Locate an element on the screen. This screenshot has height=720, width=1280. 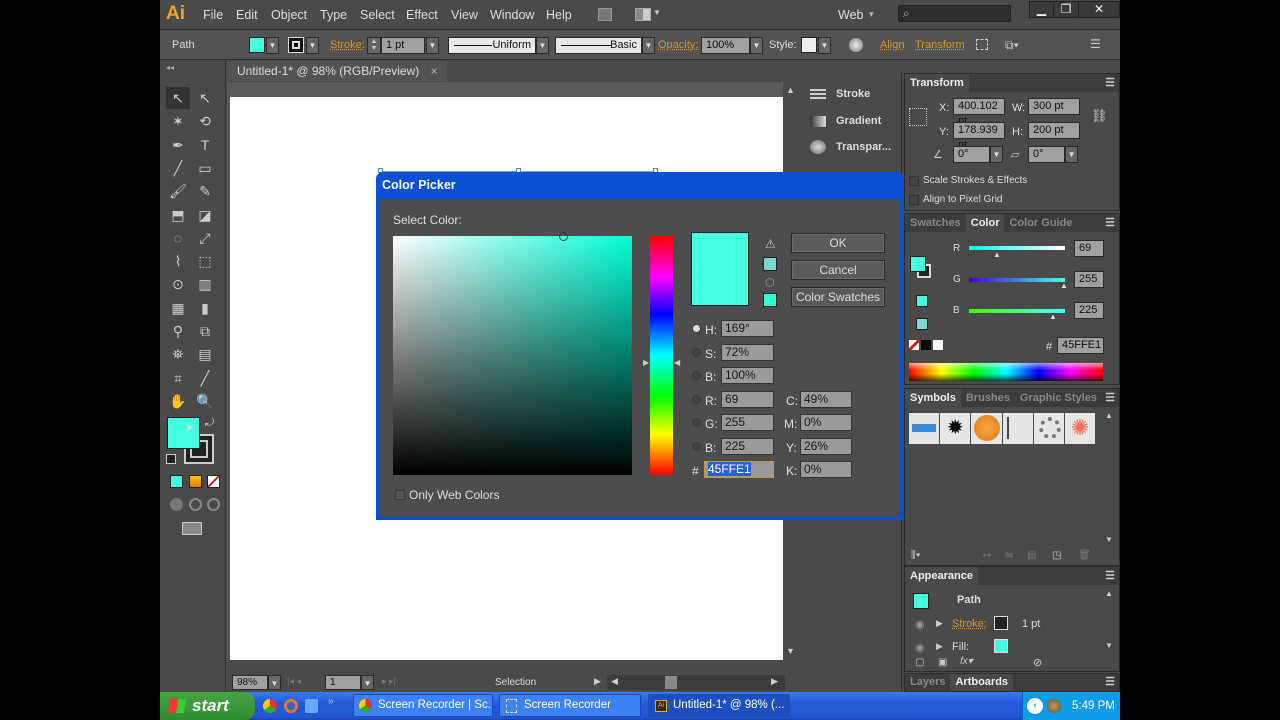
menu-edit: Edit is located at coordinates (247, 15).